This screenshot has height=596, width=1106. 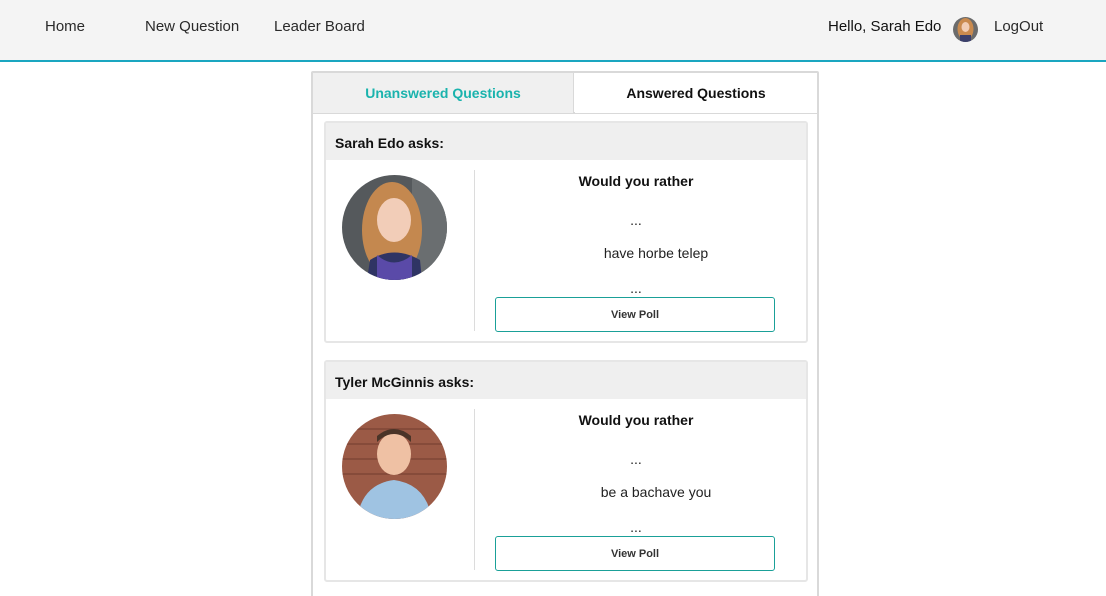 I want to click on question-preview: be a bachave you, so click(x=656, y=492).